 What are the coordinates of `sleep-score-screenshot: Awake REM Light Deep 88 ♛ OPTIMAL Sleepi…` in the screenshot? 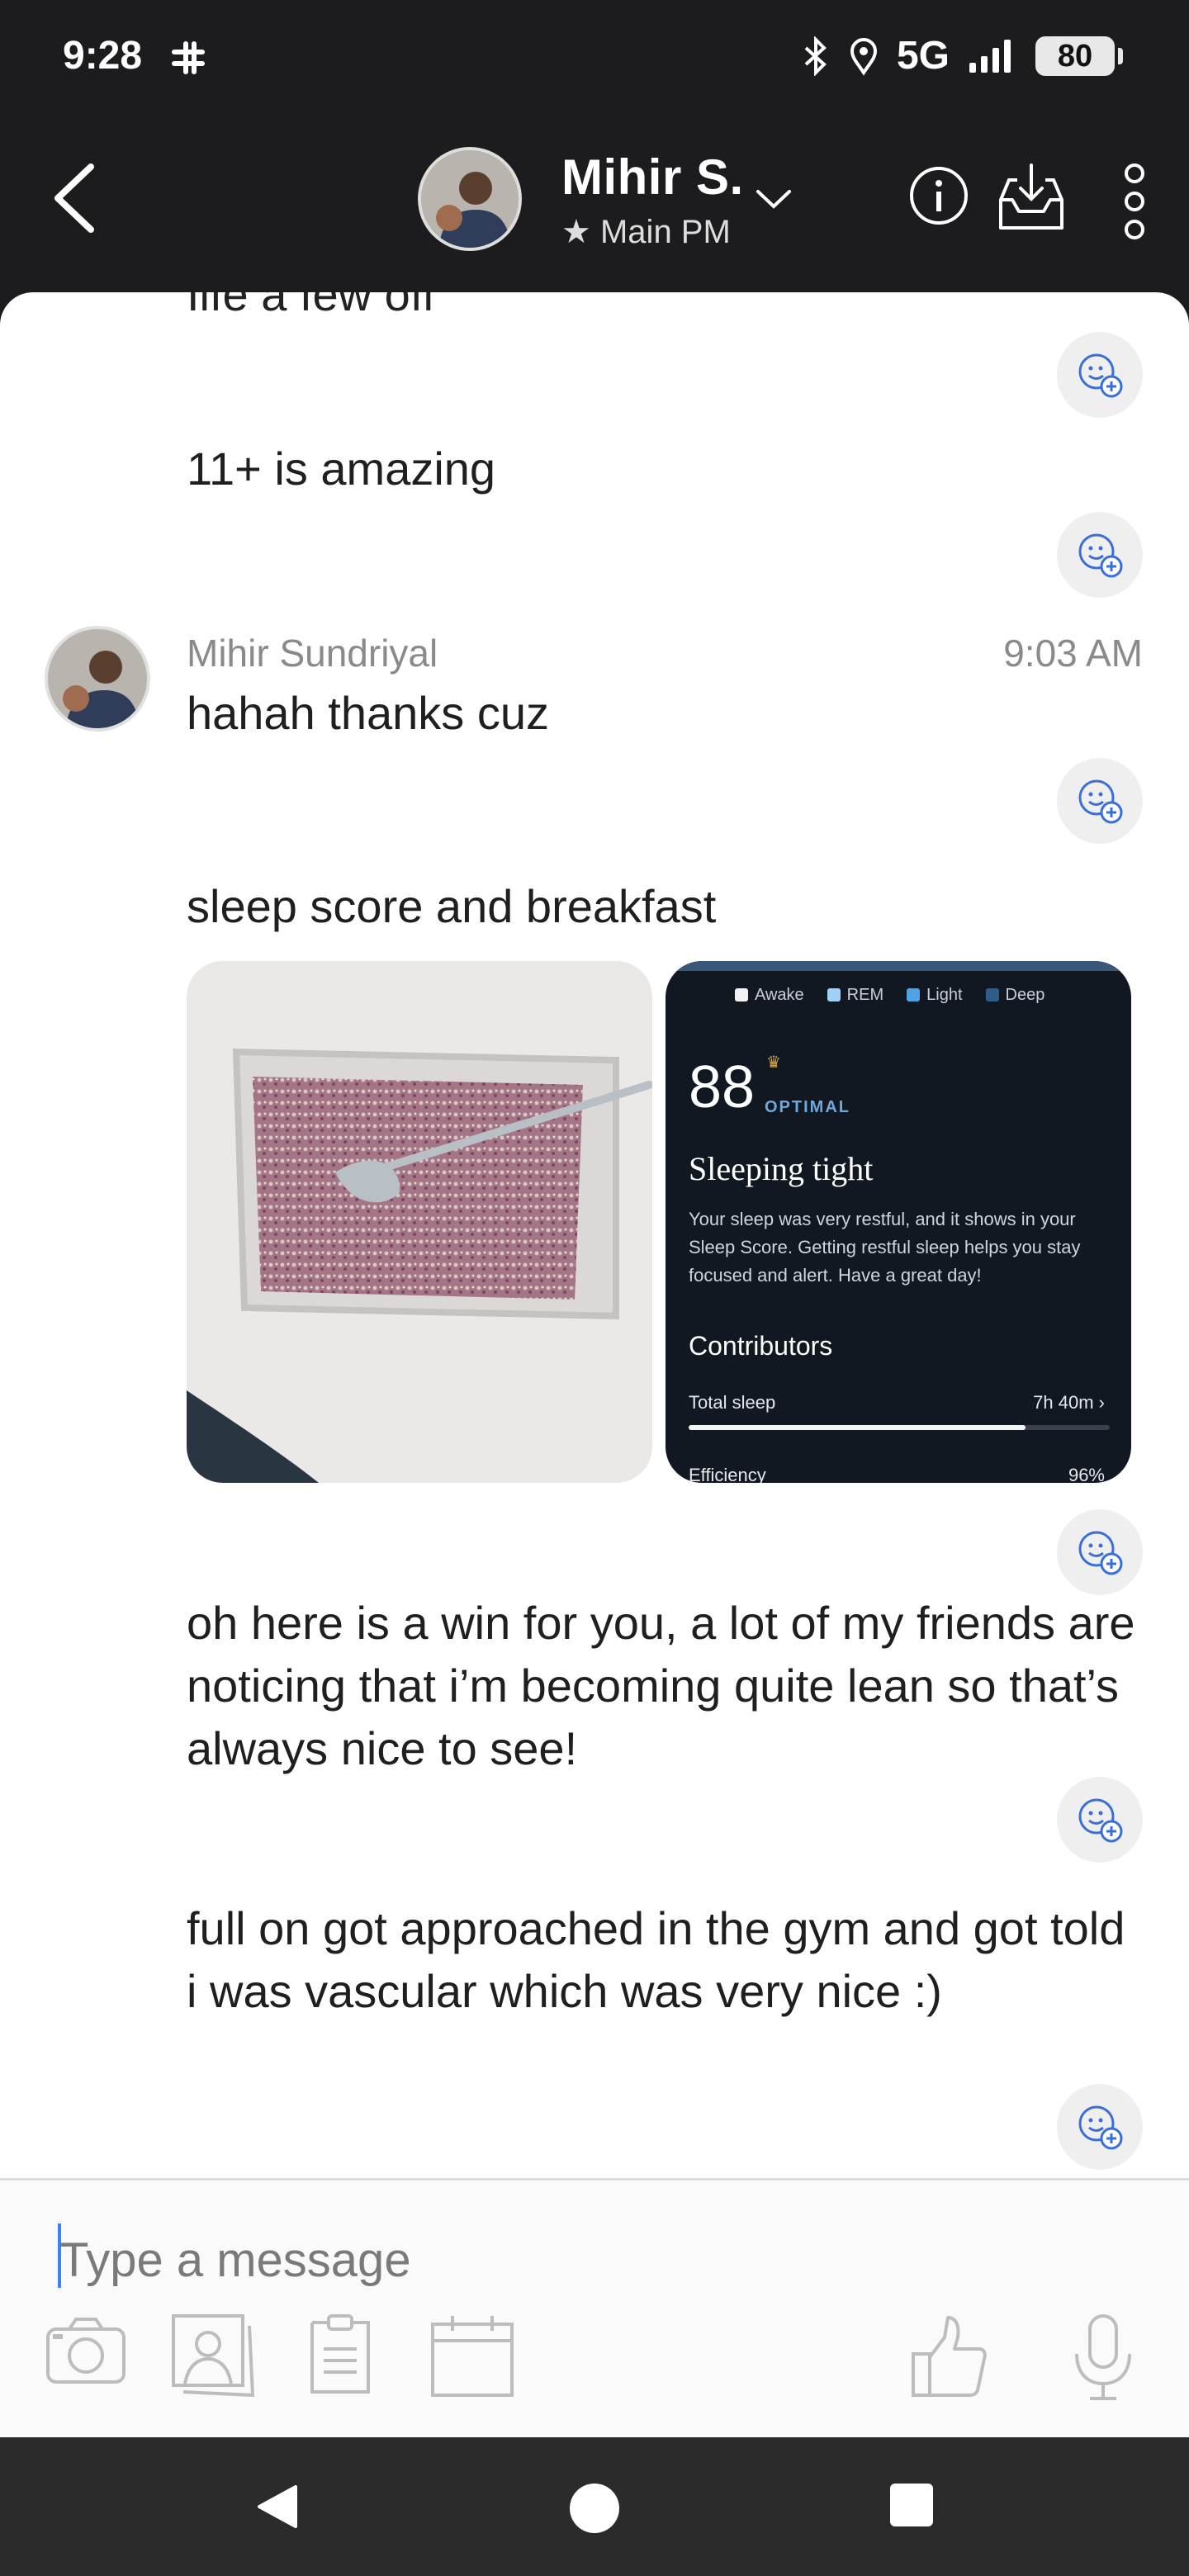 It's located at (898, 1222).